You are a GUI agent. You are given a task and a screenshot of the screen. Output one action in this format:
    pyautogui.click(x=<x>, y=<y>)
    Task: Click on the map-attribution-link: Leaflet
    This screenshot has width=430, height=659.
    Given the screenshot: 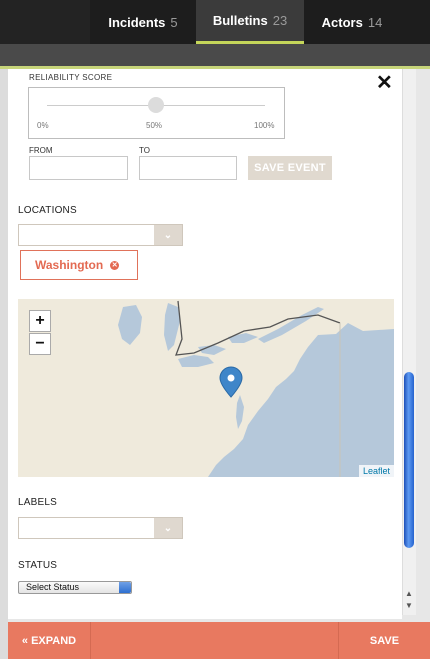 What is the action you would take?
    pyautogui.click(x=376, y=471)
    